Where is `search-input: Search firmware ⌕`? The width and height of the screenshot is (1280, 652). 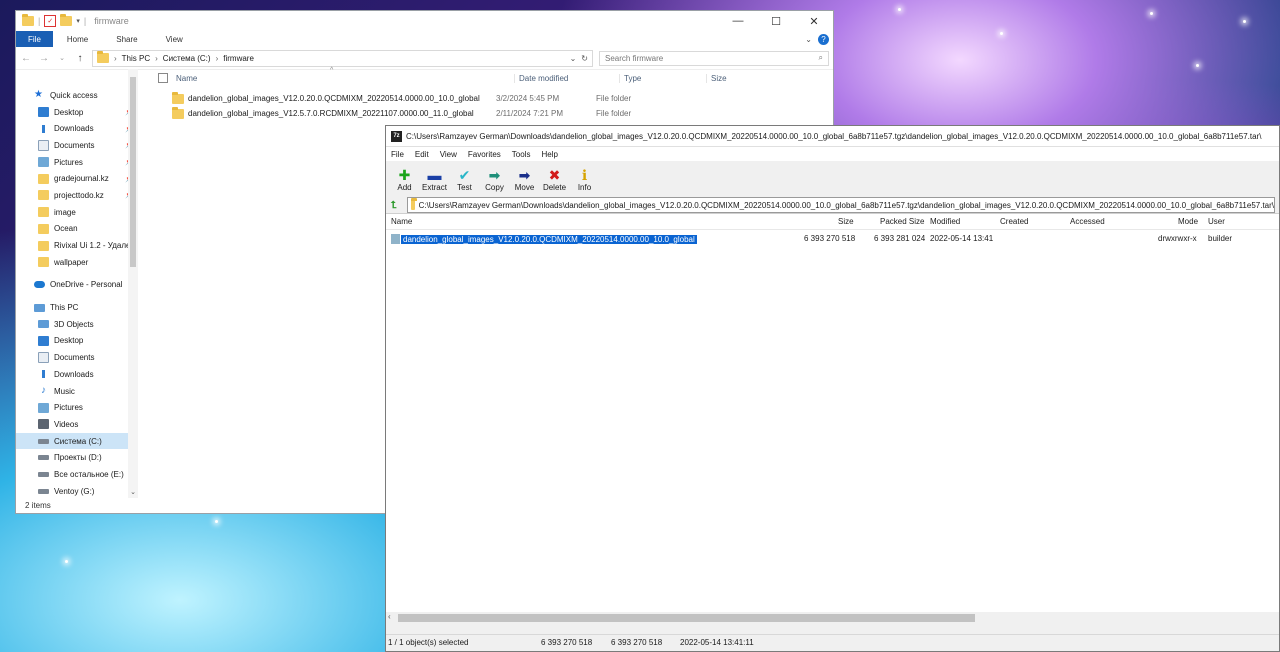
search-input: Search firmware ⌕ is located at coordinates (714, 58).